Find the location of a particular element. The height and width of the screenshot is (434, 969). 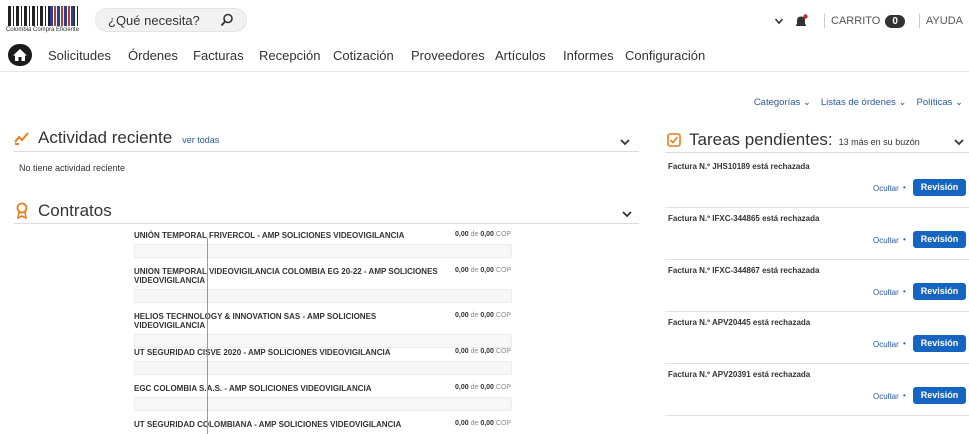

cart-count-badge: 0 is located at coordinates (895, 21).